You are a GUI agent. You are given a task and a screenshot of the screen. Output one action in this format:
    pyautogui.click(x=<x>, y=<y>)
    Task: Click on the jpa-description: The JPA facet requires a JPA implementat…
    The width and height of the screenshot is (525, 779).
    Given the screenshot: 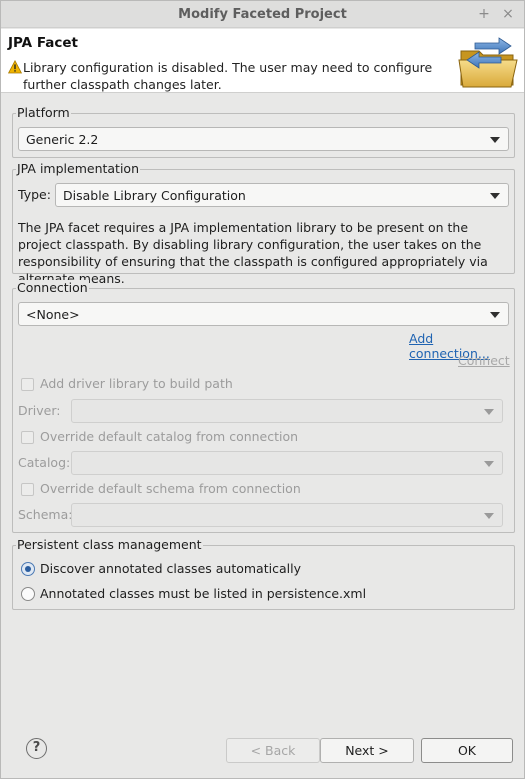 What is the action you would take?
    pyautogui.click(x=253, y=253)
    